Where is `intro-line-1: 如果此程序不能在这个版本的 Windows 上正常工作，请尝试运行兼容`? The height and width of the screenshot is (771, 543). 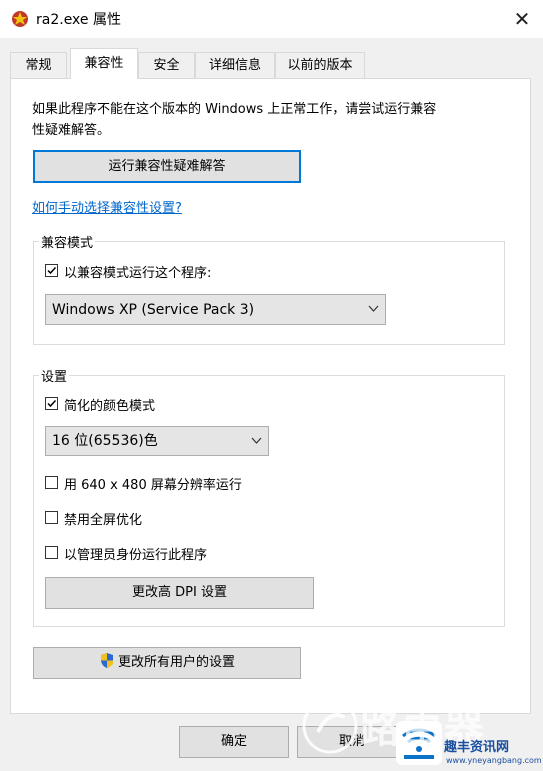
intro-line-1: 如果此程序不能在这个版本的 Windows 上正常工作，请尝试运行兼容 is located at coordinates (234, 109).